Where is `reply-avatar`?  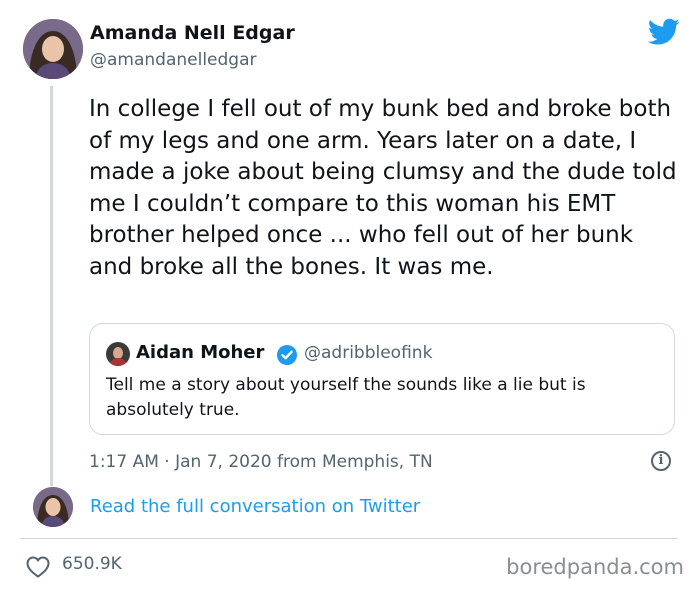
reply-avatar is located at coordinates (53, 507).